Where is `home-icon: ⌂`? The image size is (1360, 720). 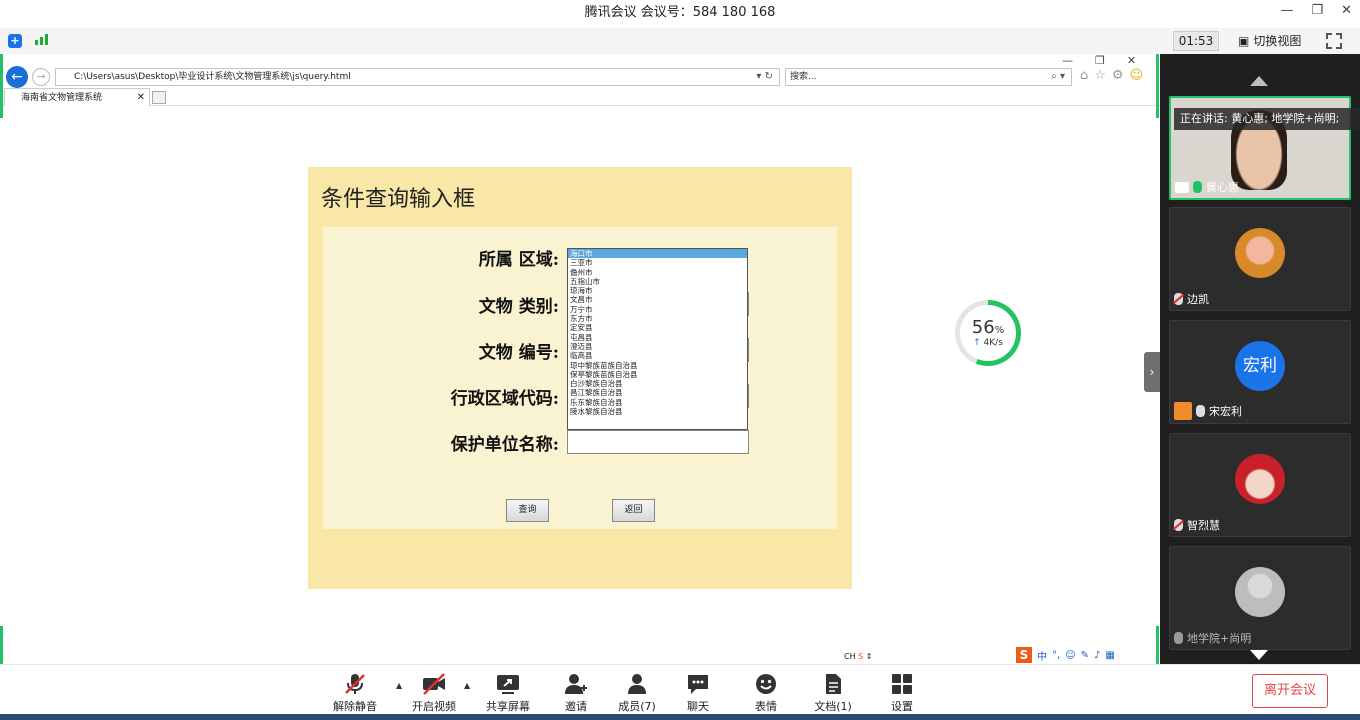 home-icon: ⌂ is located at coordinates (1084, 75).